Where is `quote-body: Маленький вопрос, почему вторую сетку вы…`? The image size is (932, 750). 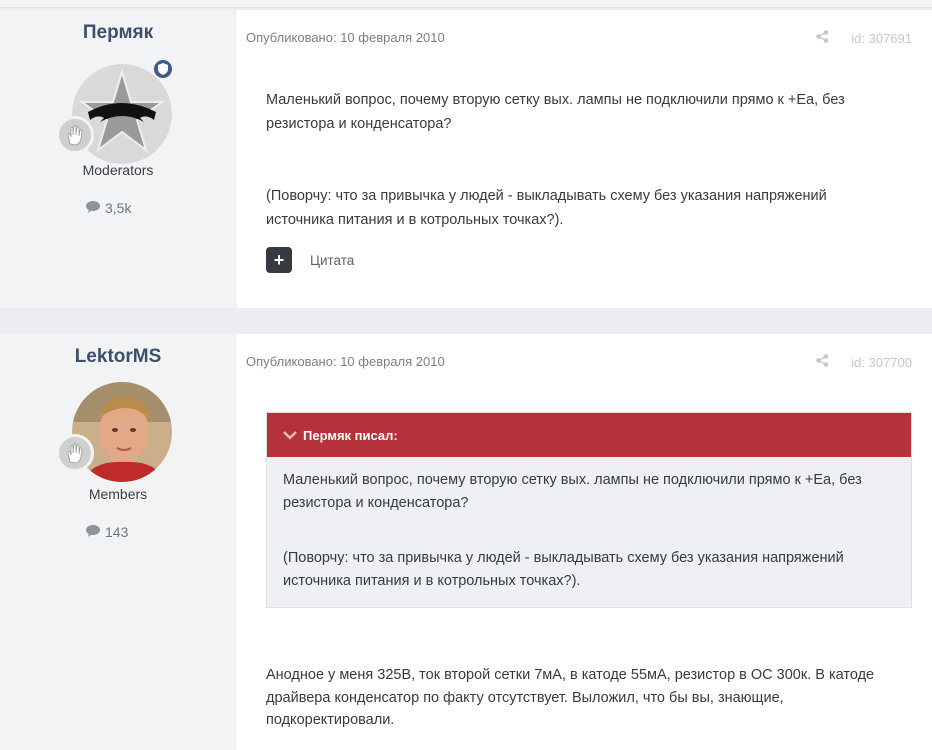 quote-body: Маленький вопрос, почему вторую сетку вы… is located at coordinates (589, 532).